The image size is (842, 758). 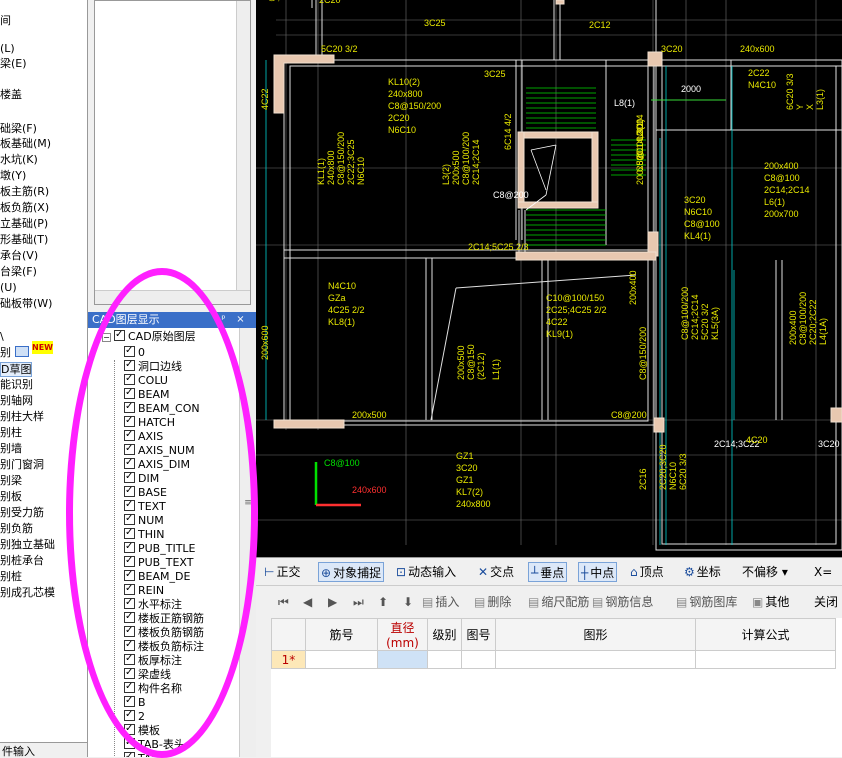 What do you see at coordinates (22, 416) in the screenshot?
I see `recognize-menu-item: 别柱大样` at bounding box center [22, 416].